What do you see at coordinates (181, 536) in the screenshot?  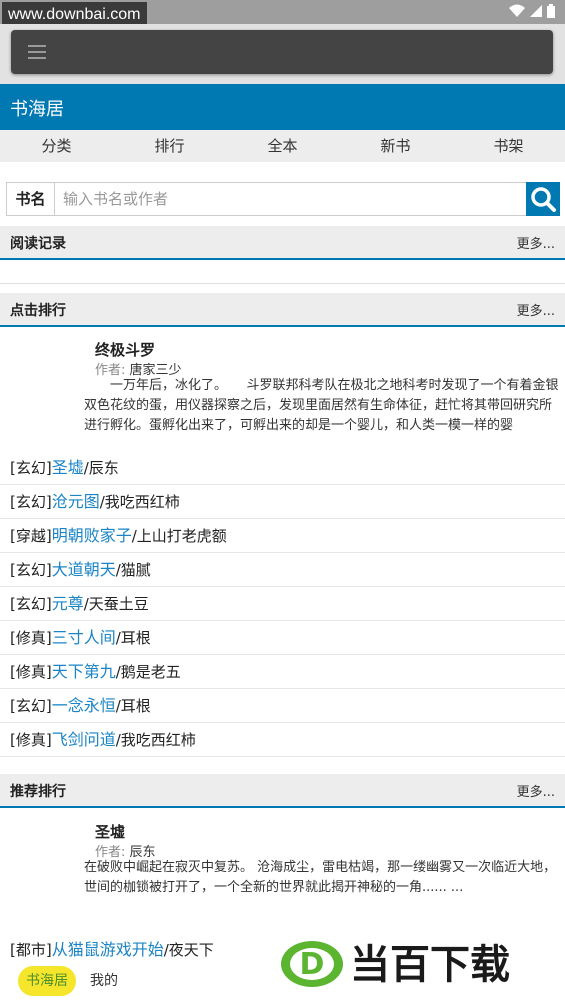 I see `book-author: 上山打老虎额` at bounding box center [181, 536].